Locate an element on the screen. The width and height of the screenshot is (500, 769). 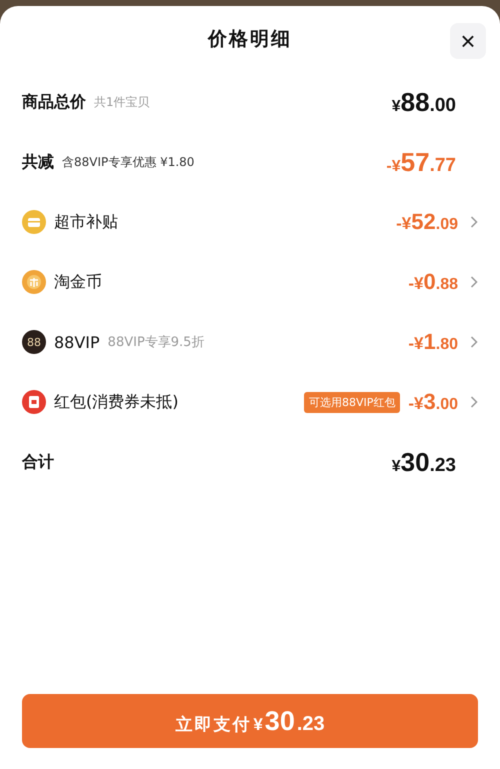
envelope-icon is located at coordinates (34, 402).